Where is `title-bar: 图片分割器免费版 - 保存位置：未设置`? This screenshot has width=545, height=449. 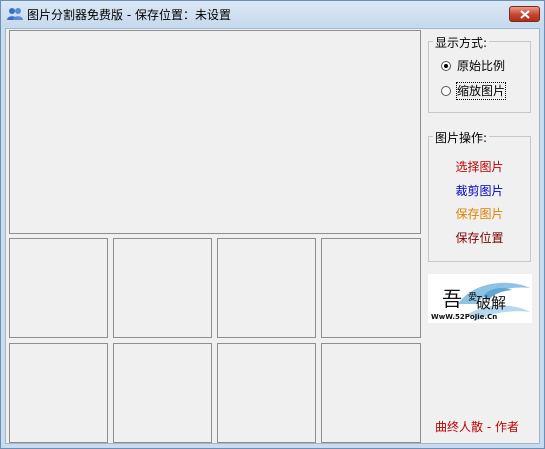 title-bar: 图片分割器免费版 - 保存位置：未设置 is located at coordinates (272, 14).